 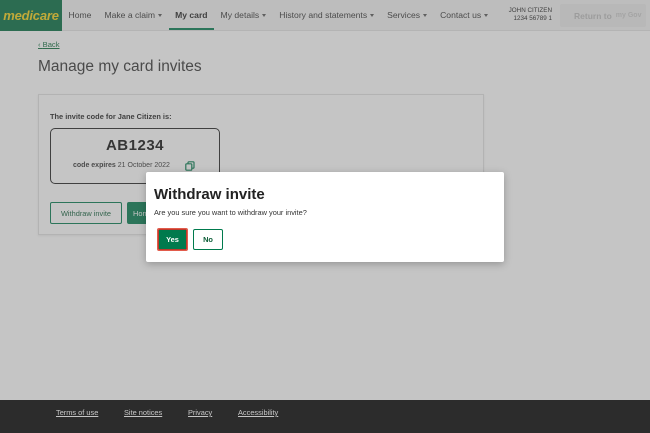 I want to click on no-button: No, so click(x=208, y=239).